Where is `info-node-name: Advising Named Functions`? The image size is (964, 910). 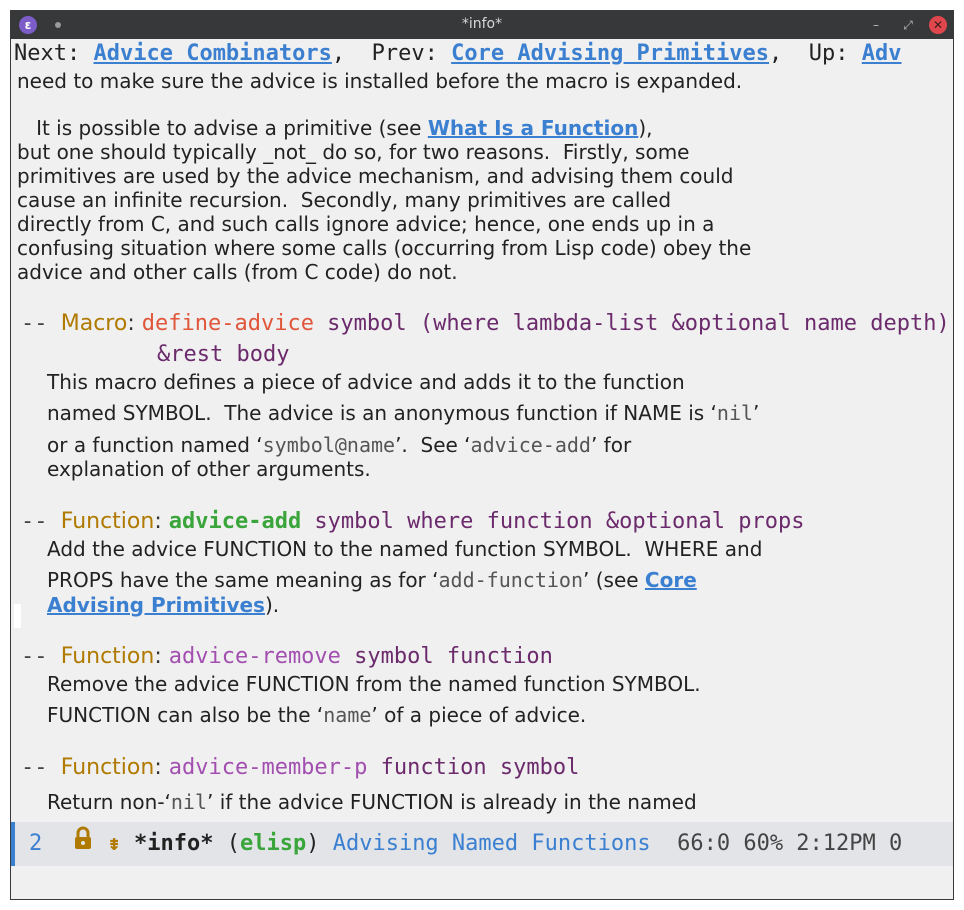
info-node-name: Advising Named Functions is located at coordinates (491, 843).